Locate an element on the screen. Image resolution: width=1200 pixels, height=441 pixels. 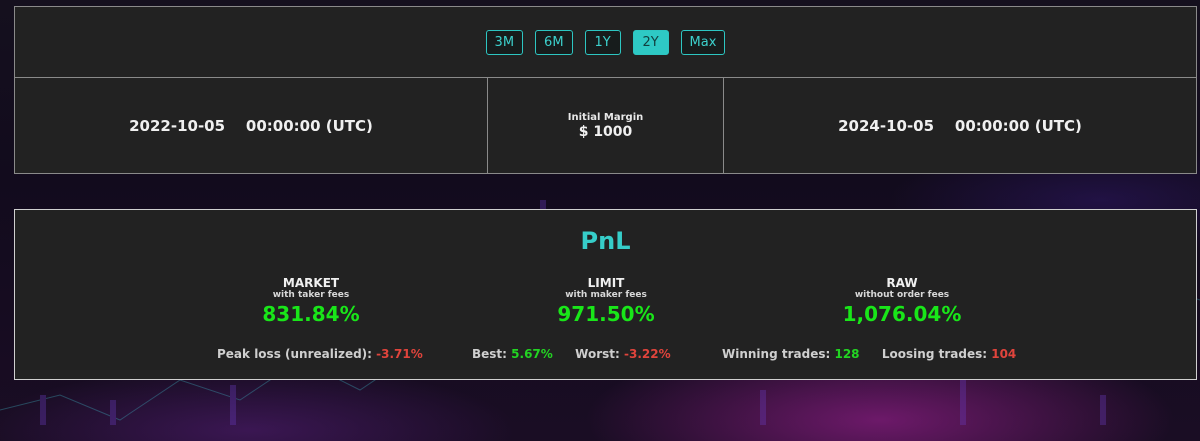
best-worst-stat: Best: 5.67% Worst: -3.22% is located at coordinates (571, 354).